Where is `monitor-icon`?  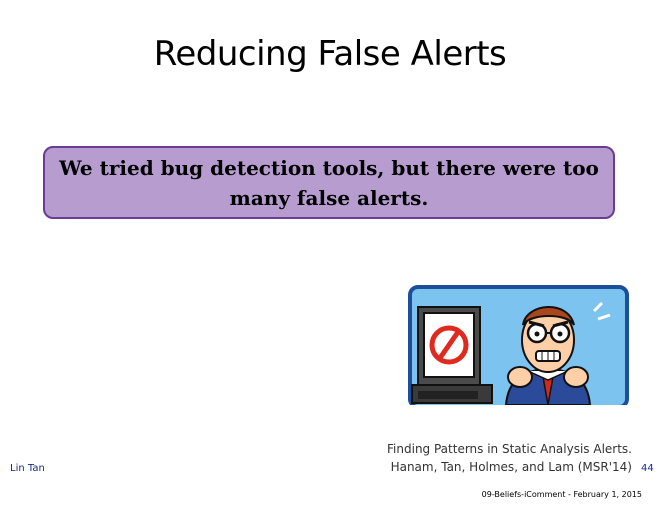 monitor-icon is located at coordinates (452, 355).